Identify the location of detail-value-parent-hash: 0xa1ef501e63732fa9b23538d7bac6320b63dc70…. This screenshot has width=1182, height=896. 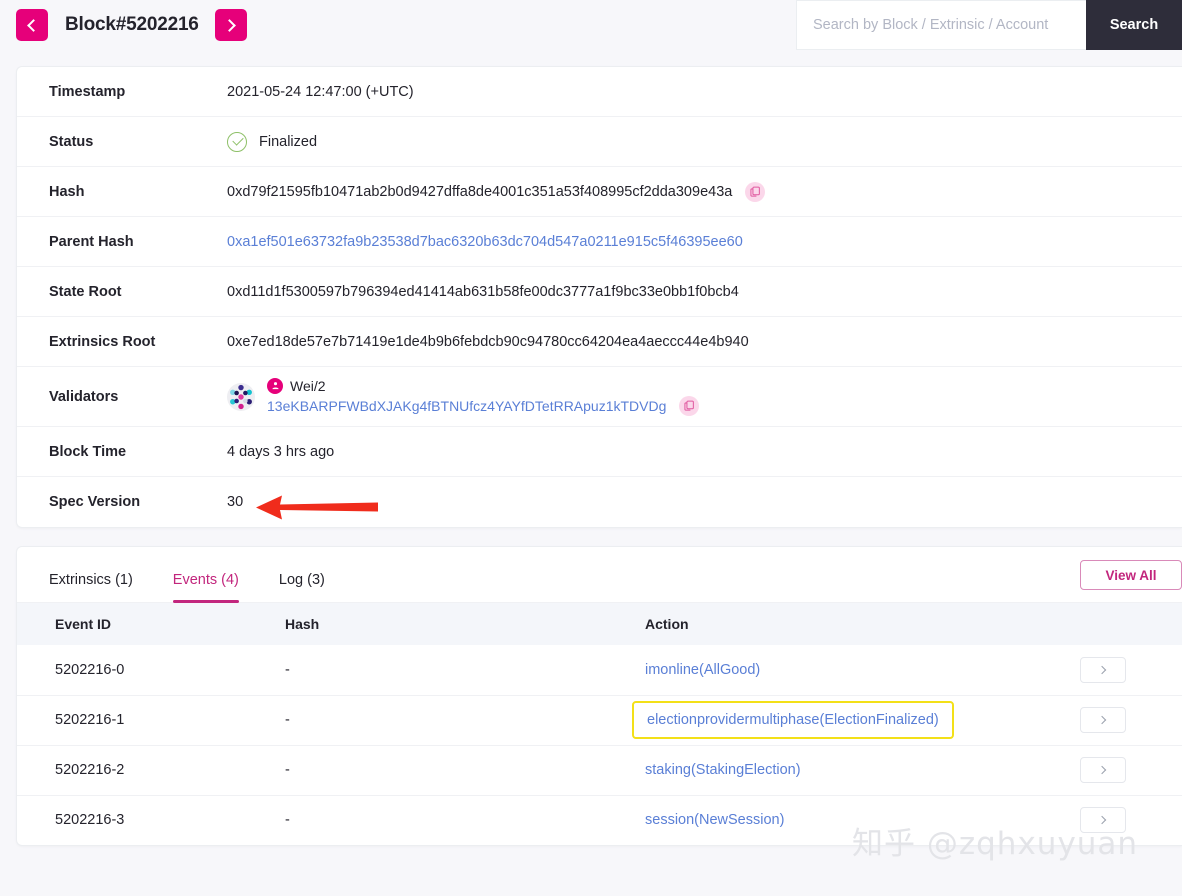
(485, 242).